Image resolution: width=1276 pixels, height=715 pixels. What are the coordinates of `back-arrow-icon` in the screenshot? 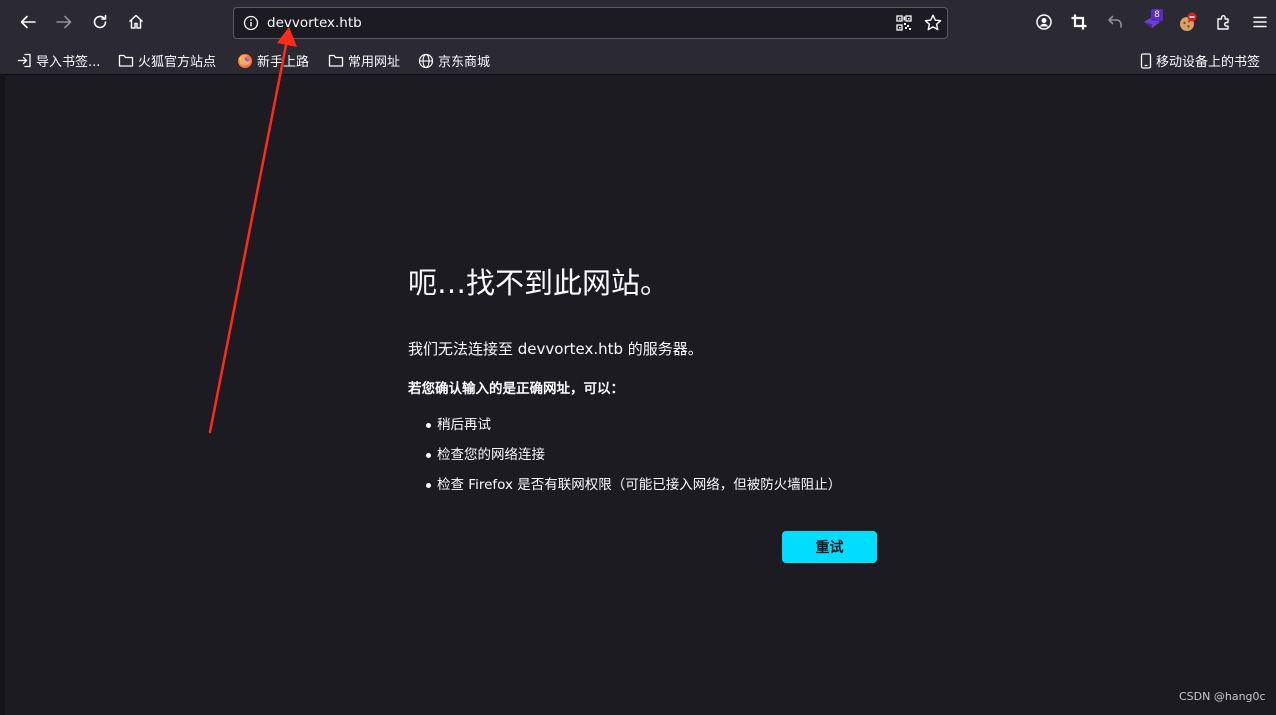 It's located at (28, 22).